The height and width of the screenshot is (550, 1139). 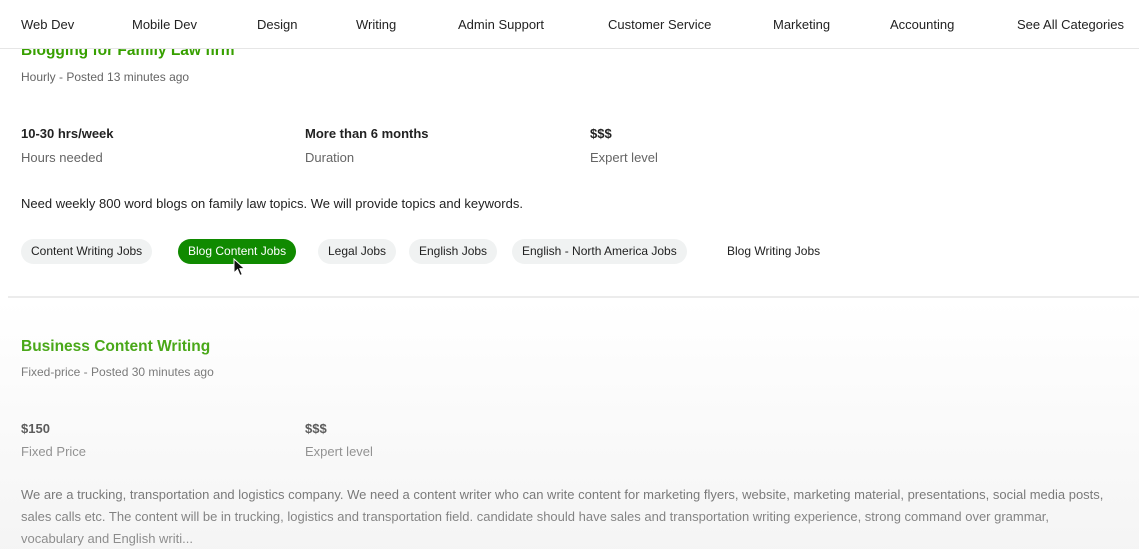 What do you see at coordinates (922, 24) in the screenshot?
I see `nav-item-accounting: Accounting` at bounding box center [922, 24].